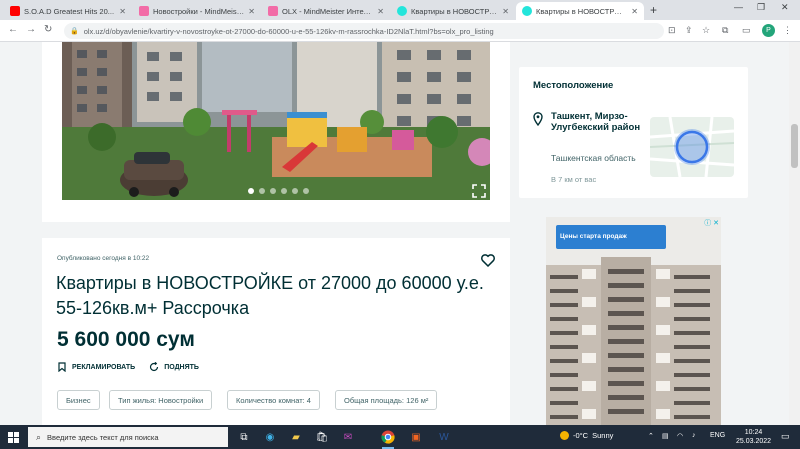 This screenshot has height=449, width=800. Describe the element at coordinates (717, 435) in the screenshot. I see `language-indicator: ENG` at that location.